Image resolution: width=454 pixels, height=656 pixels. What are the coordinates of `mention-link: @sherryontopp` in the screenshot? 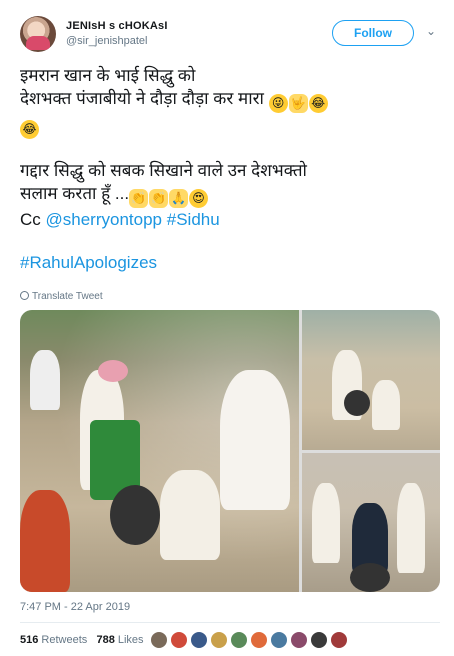 It's located at (104, 219).